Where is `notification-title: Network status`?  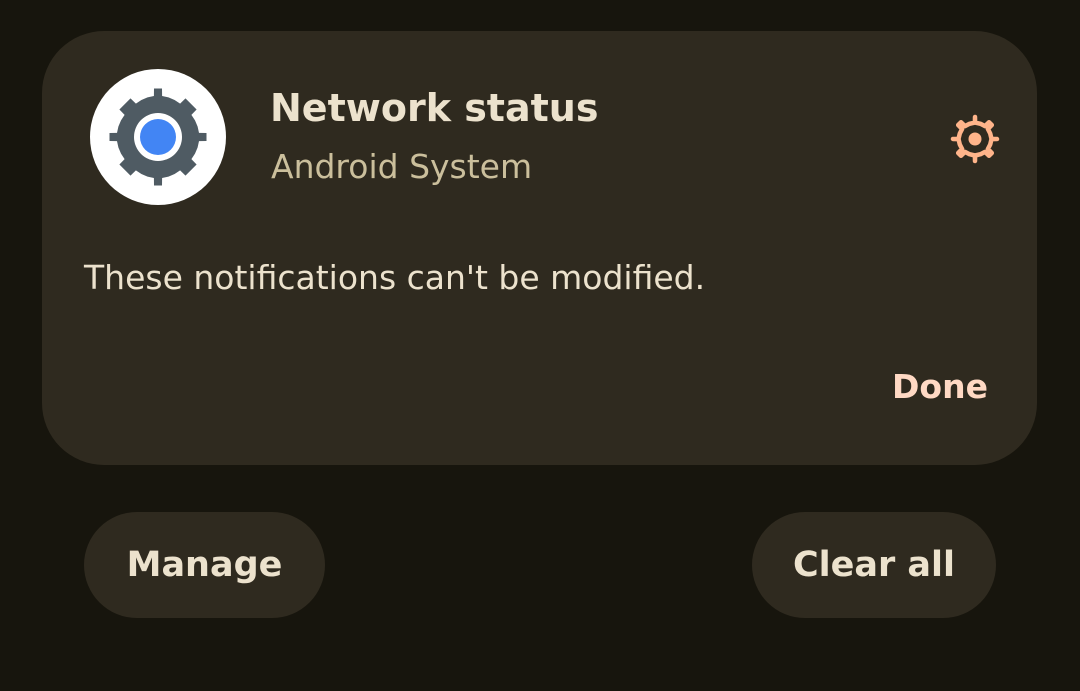 notification-title: Network status is located at coordinates (434, 108).